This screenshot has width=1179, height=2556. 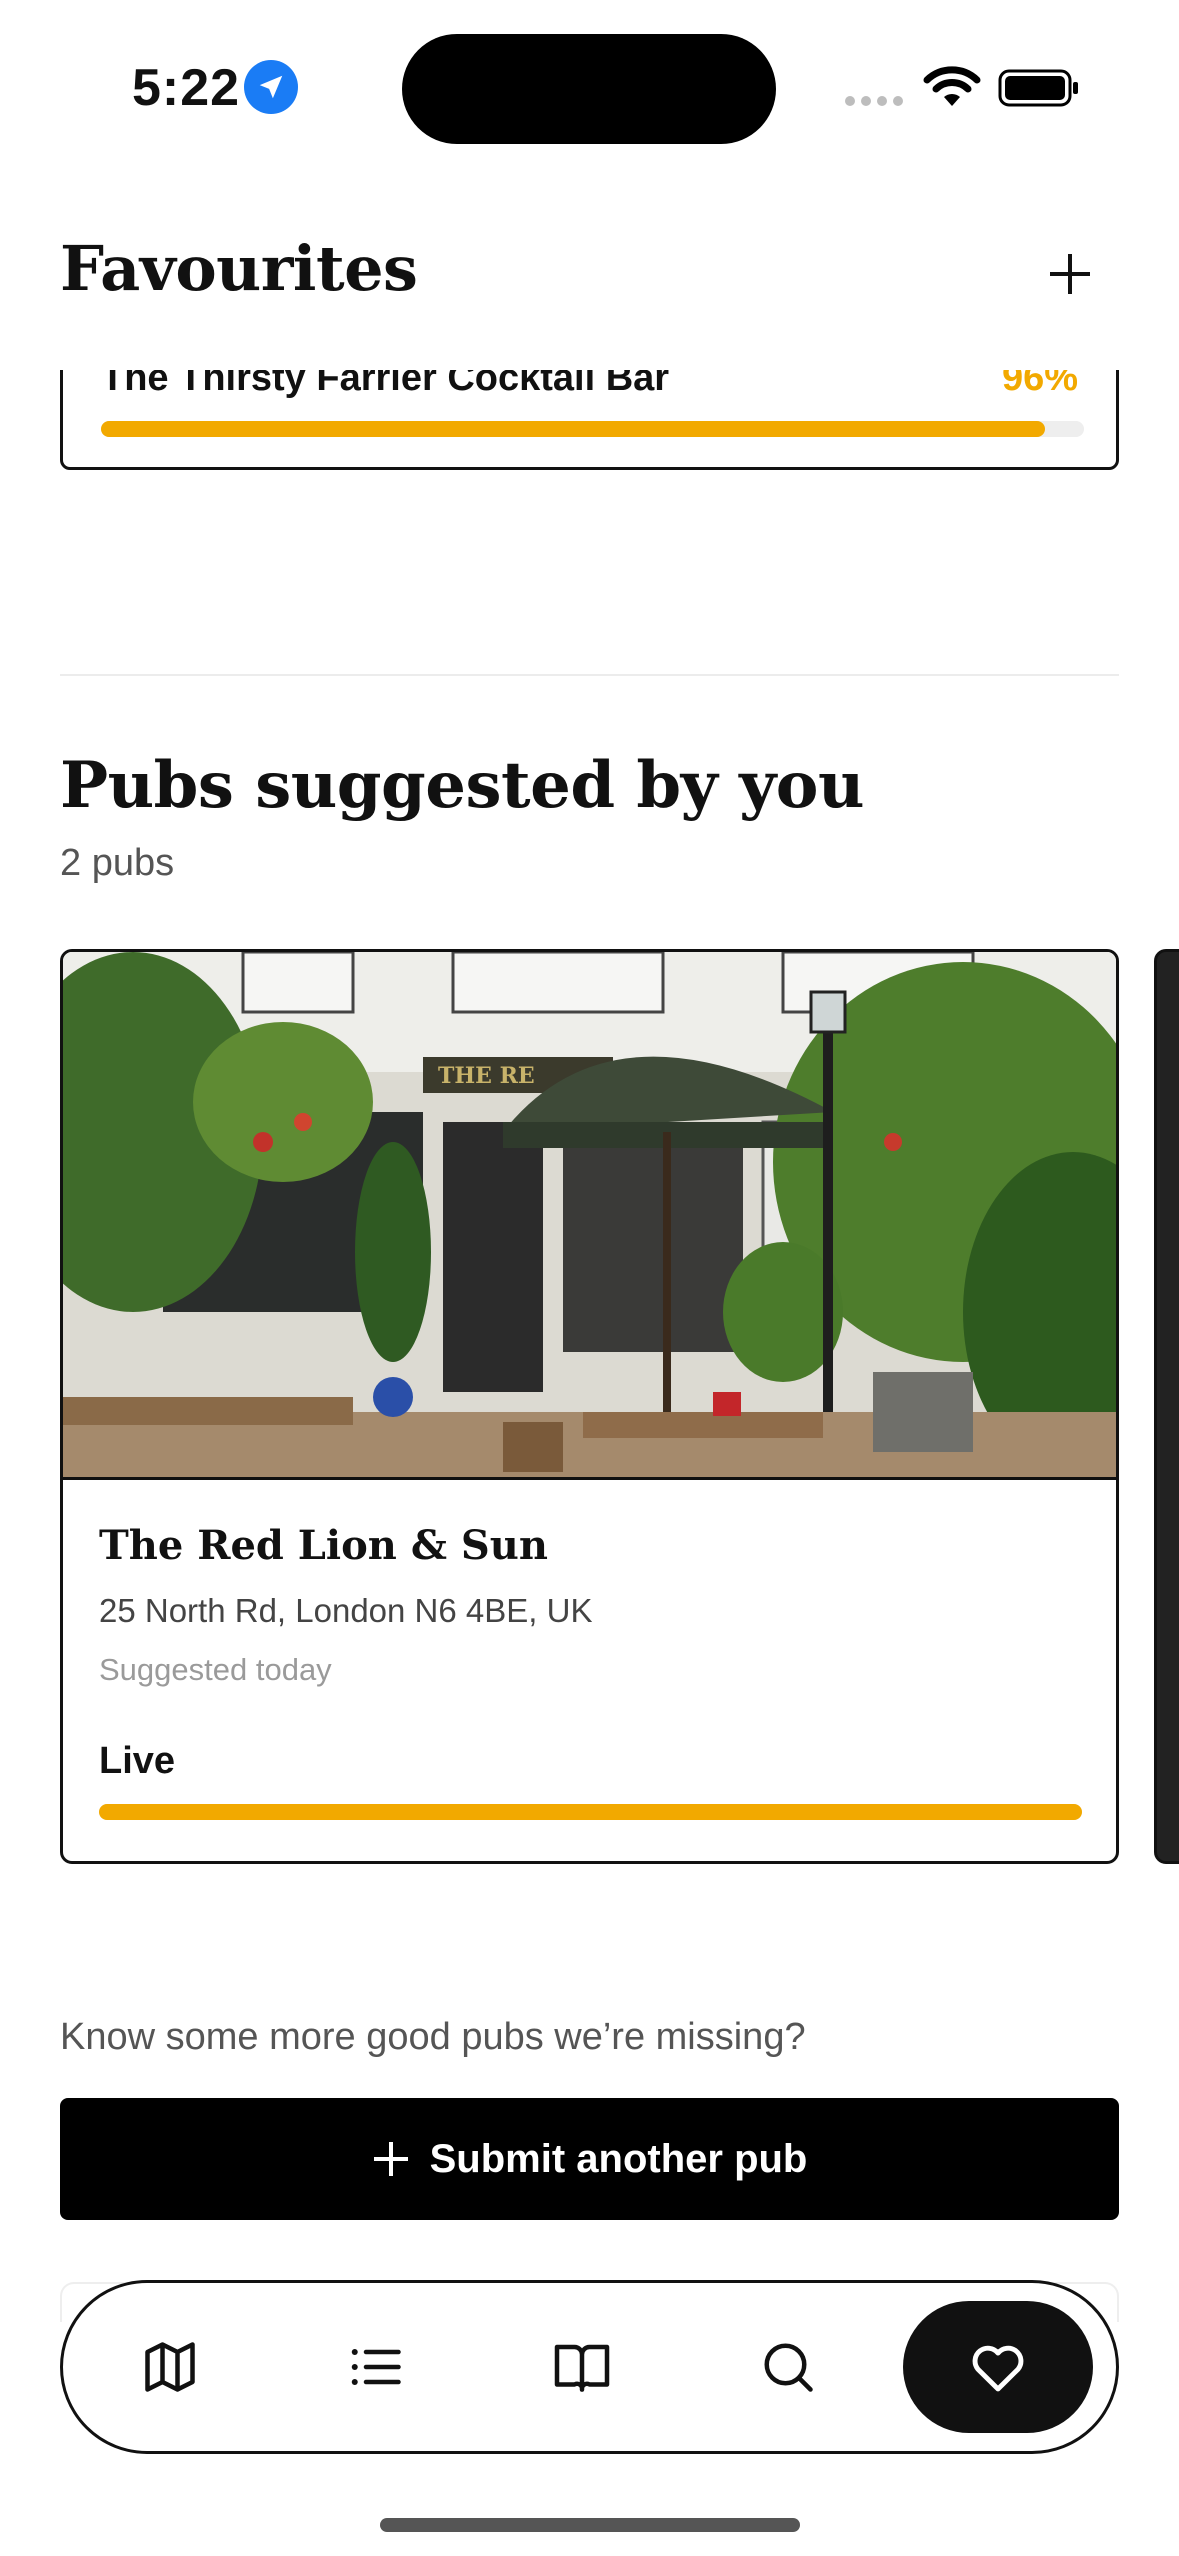 What do you see at coordinates (618, 2158) in the screenshot?
I see `submit-pub-label: Submit another pub` at bounding box center [618, 2158].